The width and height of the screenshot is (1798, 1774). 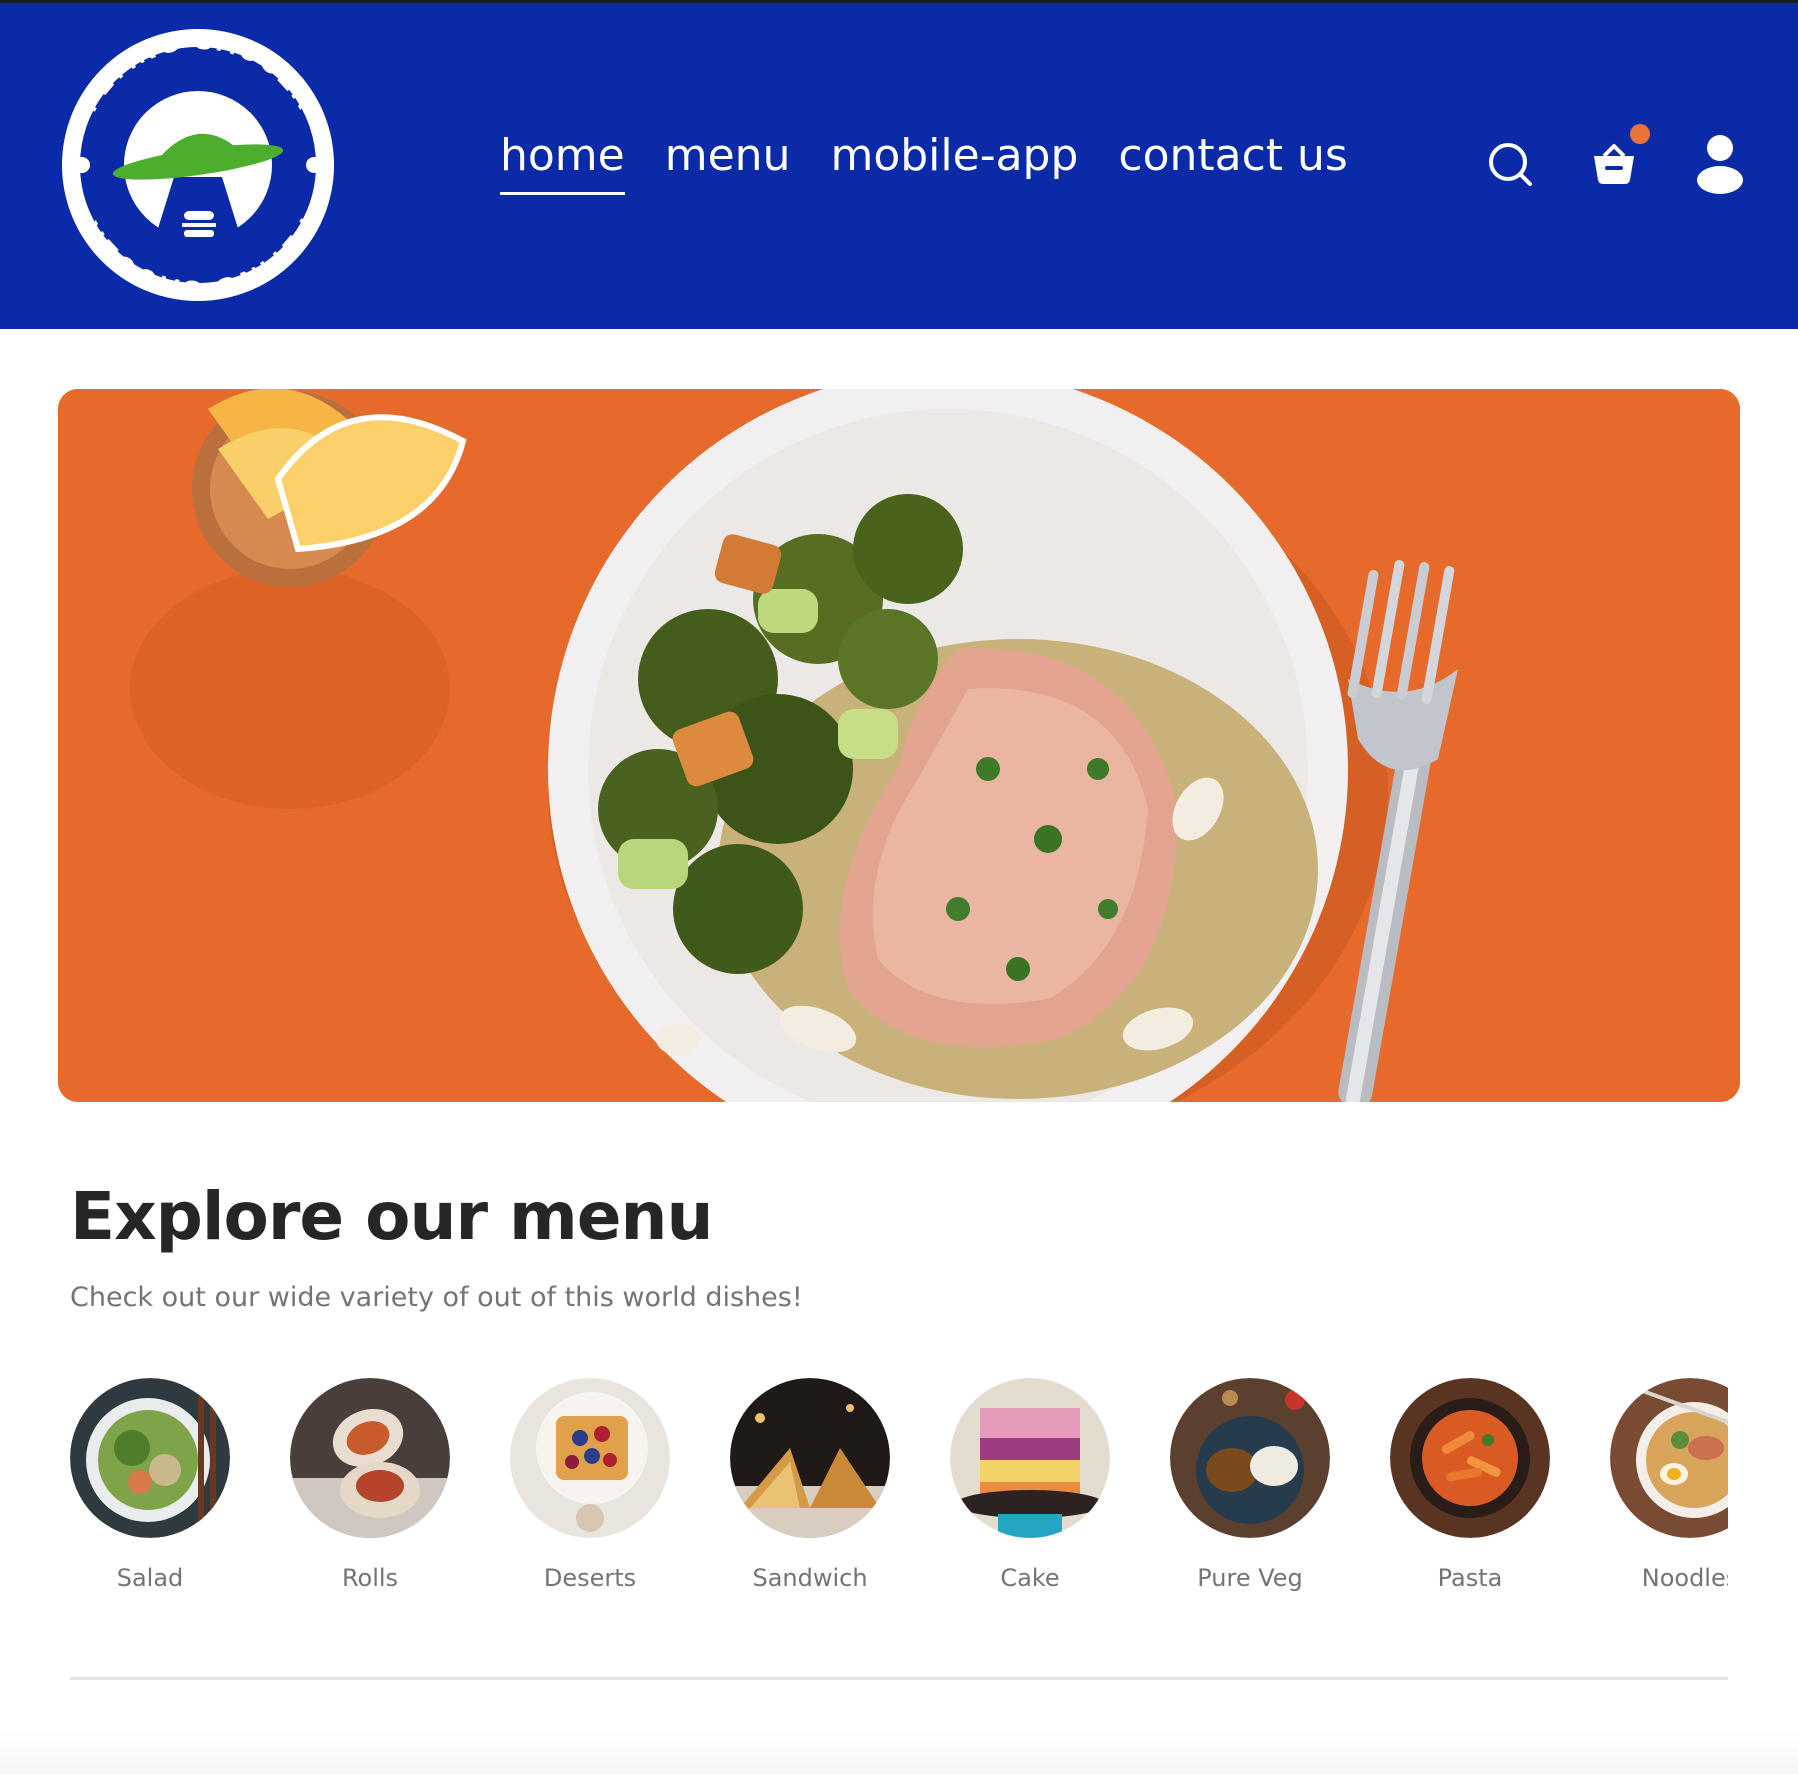 What do you see at coordinates (1470, 1458) in the screenshot?
I see `pasta-image` at bounding box center [1470, 1458].